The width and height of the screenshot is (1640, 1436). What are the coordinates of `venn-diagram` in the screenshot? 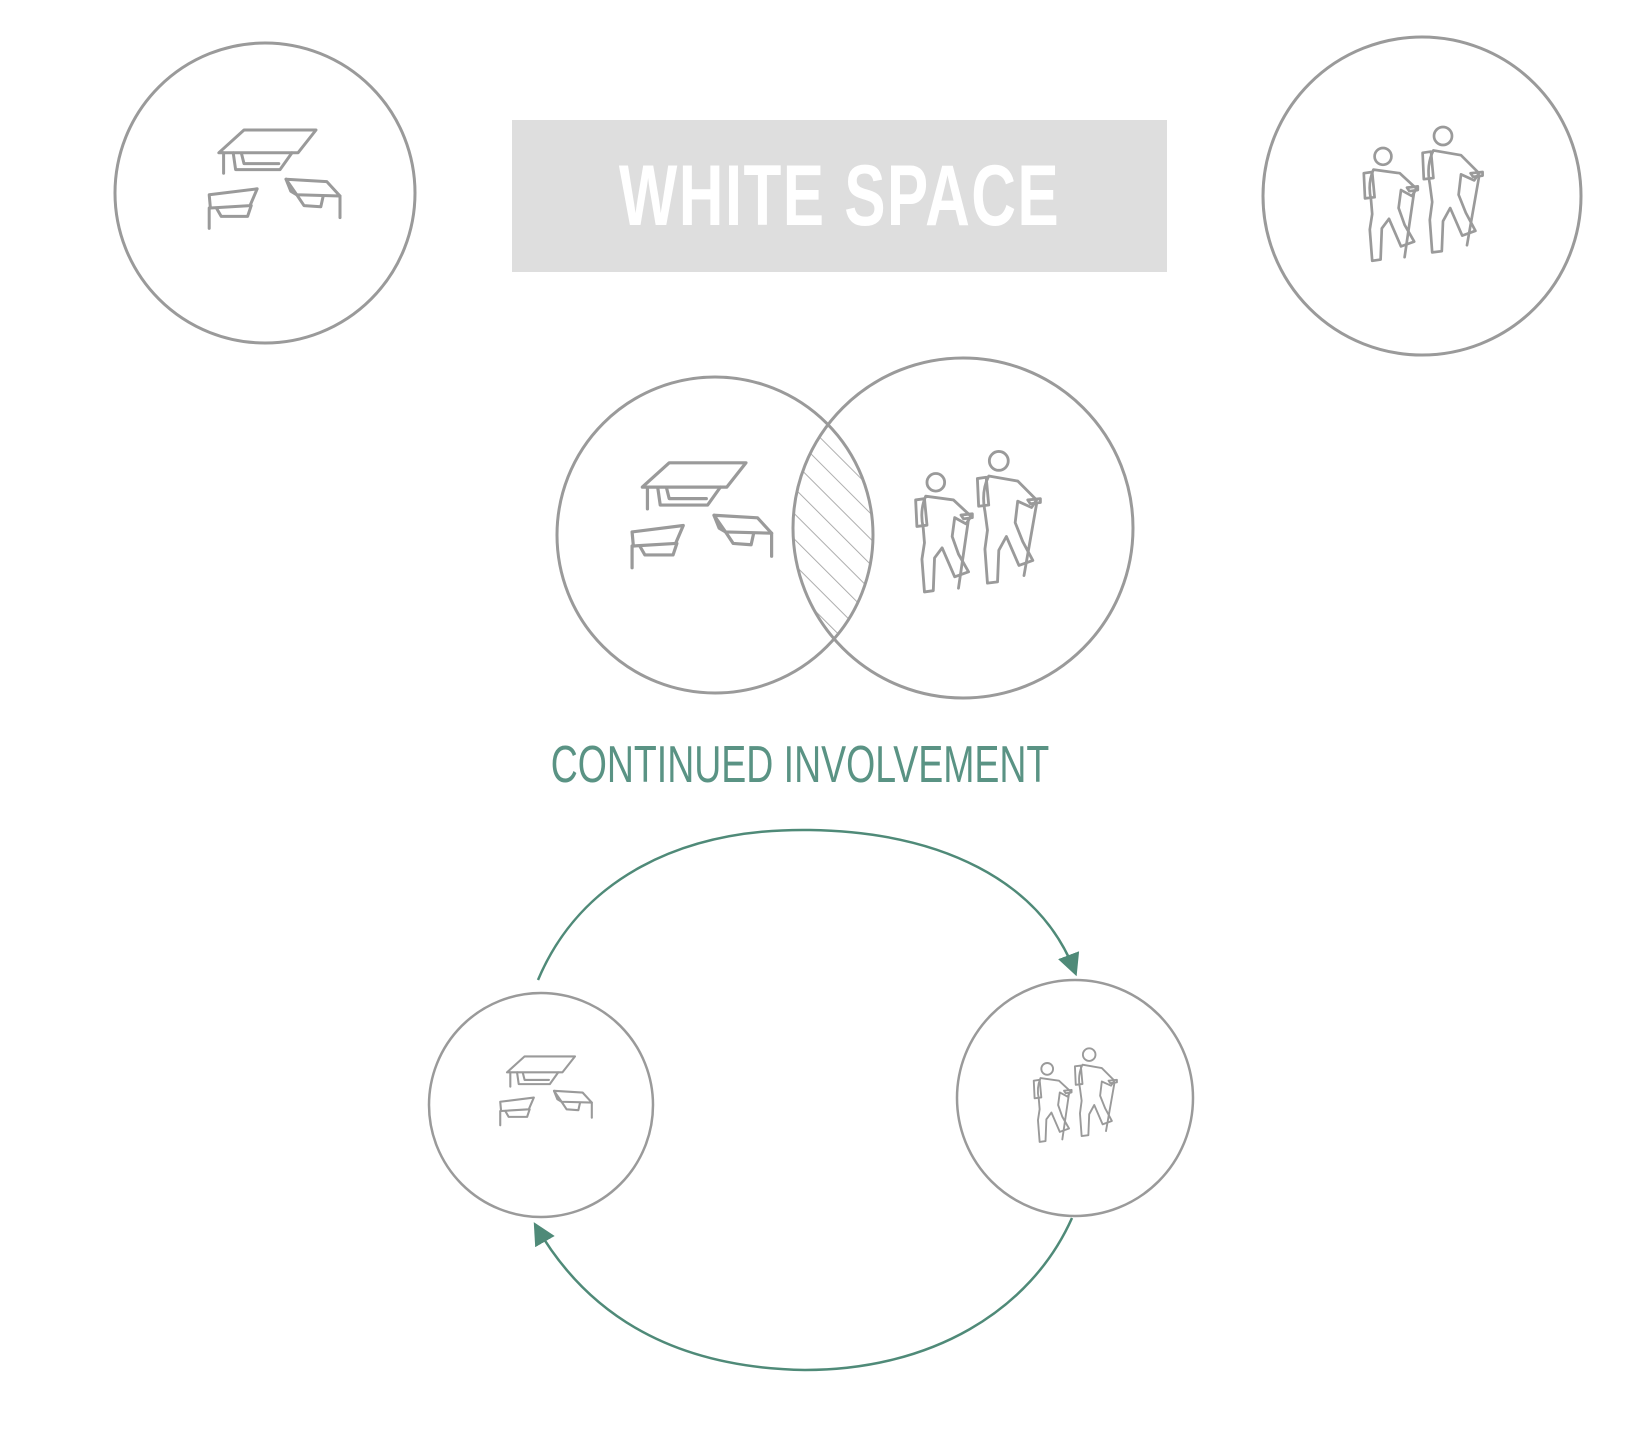 It's located at (845, 528).